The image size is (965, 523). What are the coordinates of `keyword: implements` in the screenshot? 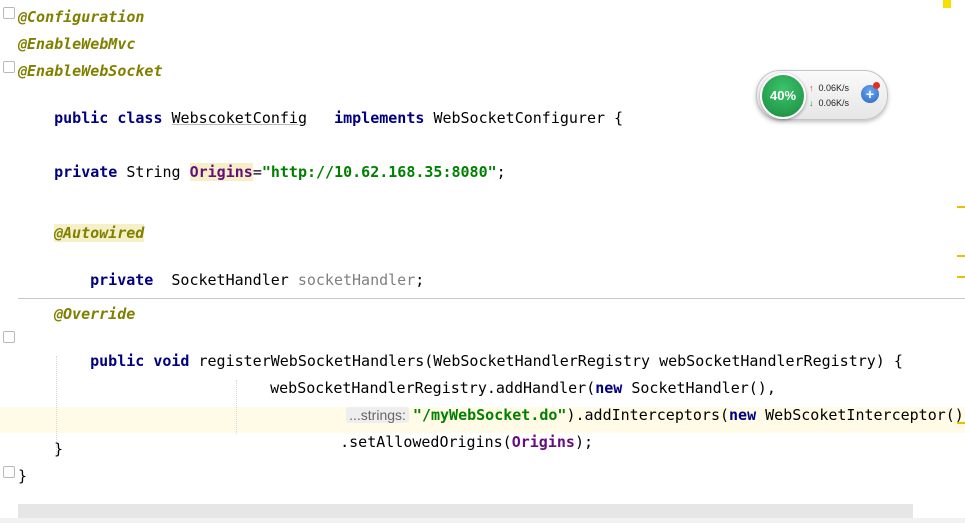 It's located at (379, 118).